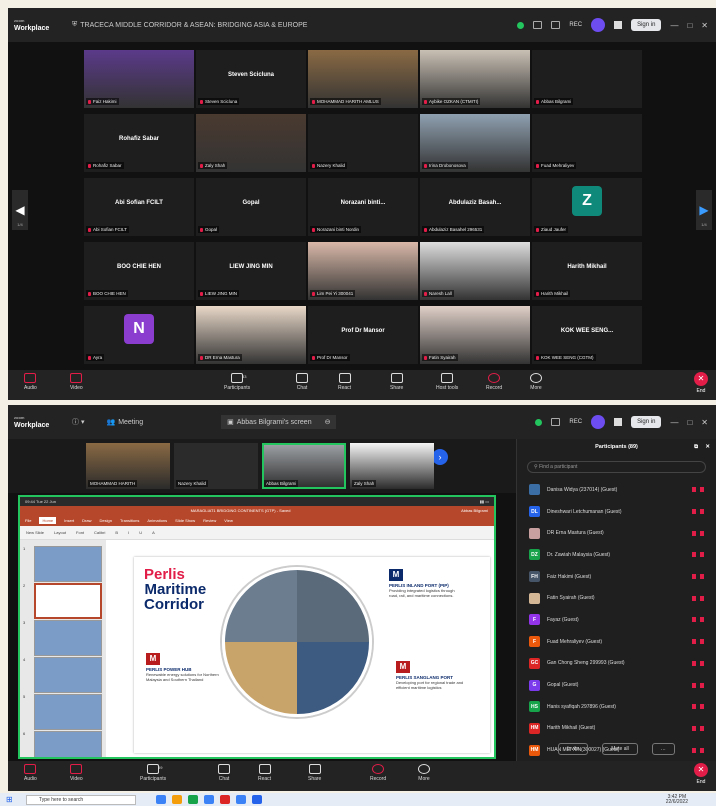 The width and height of the screenshot is (716, 806). I want to click on minimize-icon: —, so click(674, 422).